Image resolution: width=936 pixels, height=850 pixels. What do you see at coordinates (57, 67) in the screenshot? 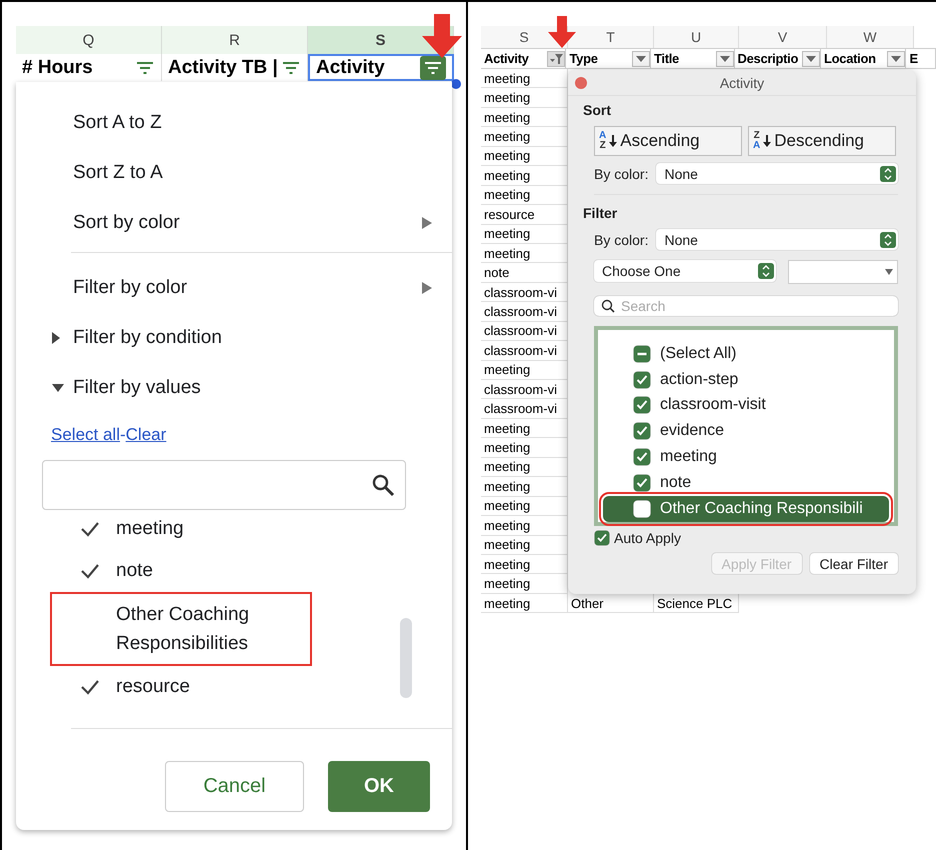
I see `cell-text: # Hours` at bounding box center [57, 67].